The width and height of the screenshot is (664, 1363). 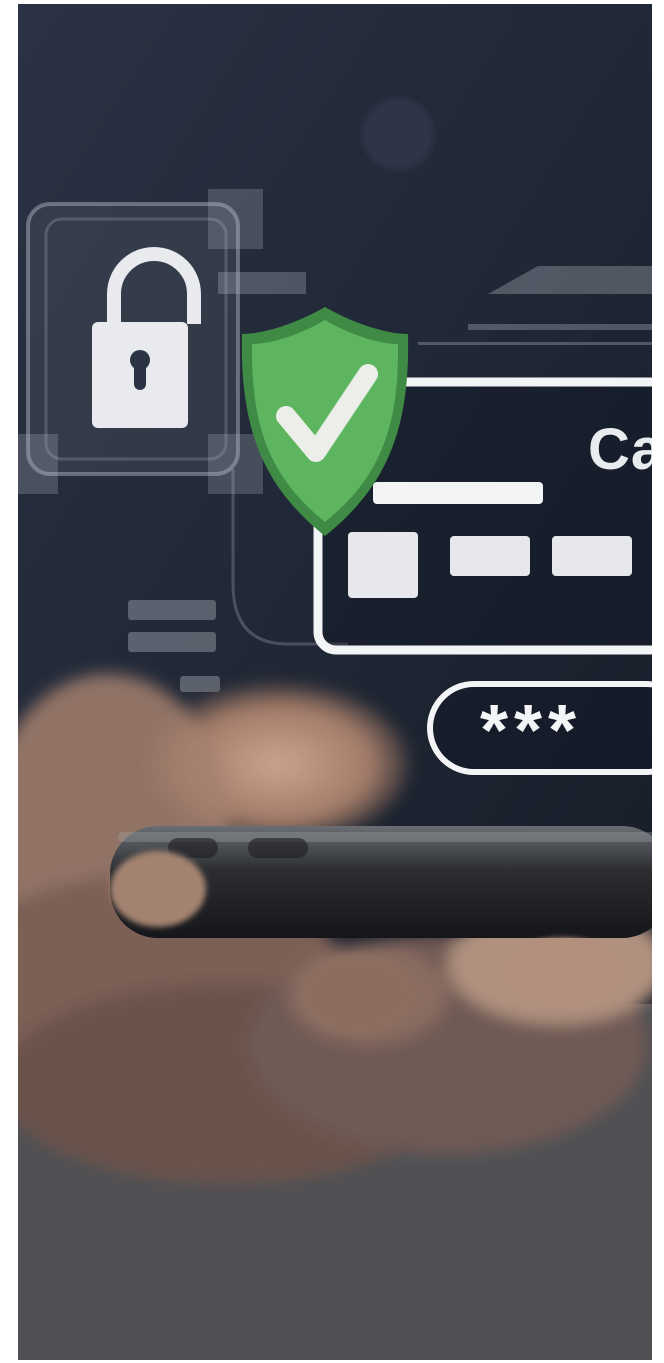 I want to click on card-label-text: Ca, so click(x=620, y=449).